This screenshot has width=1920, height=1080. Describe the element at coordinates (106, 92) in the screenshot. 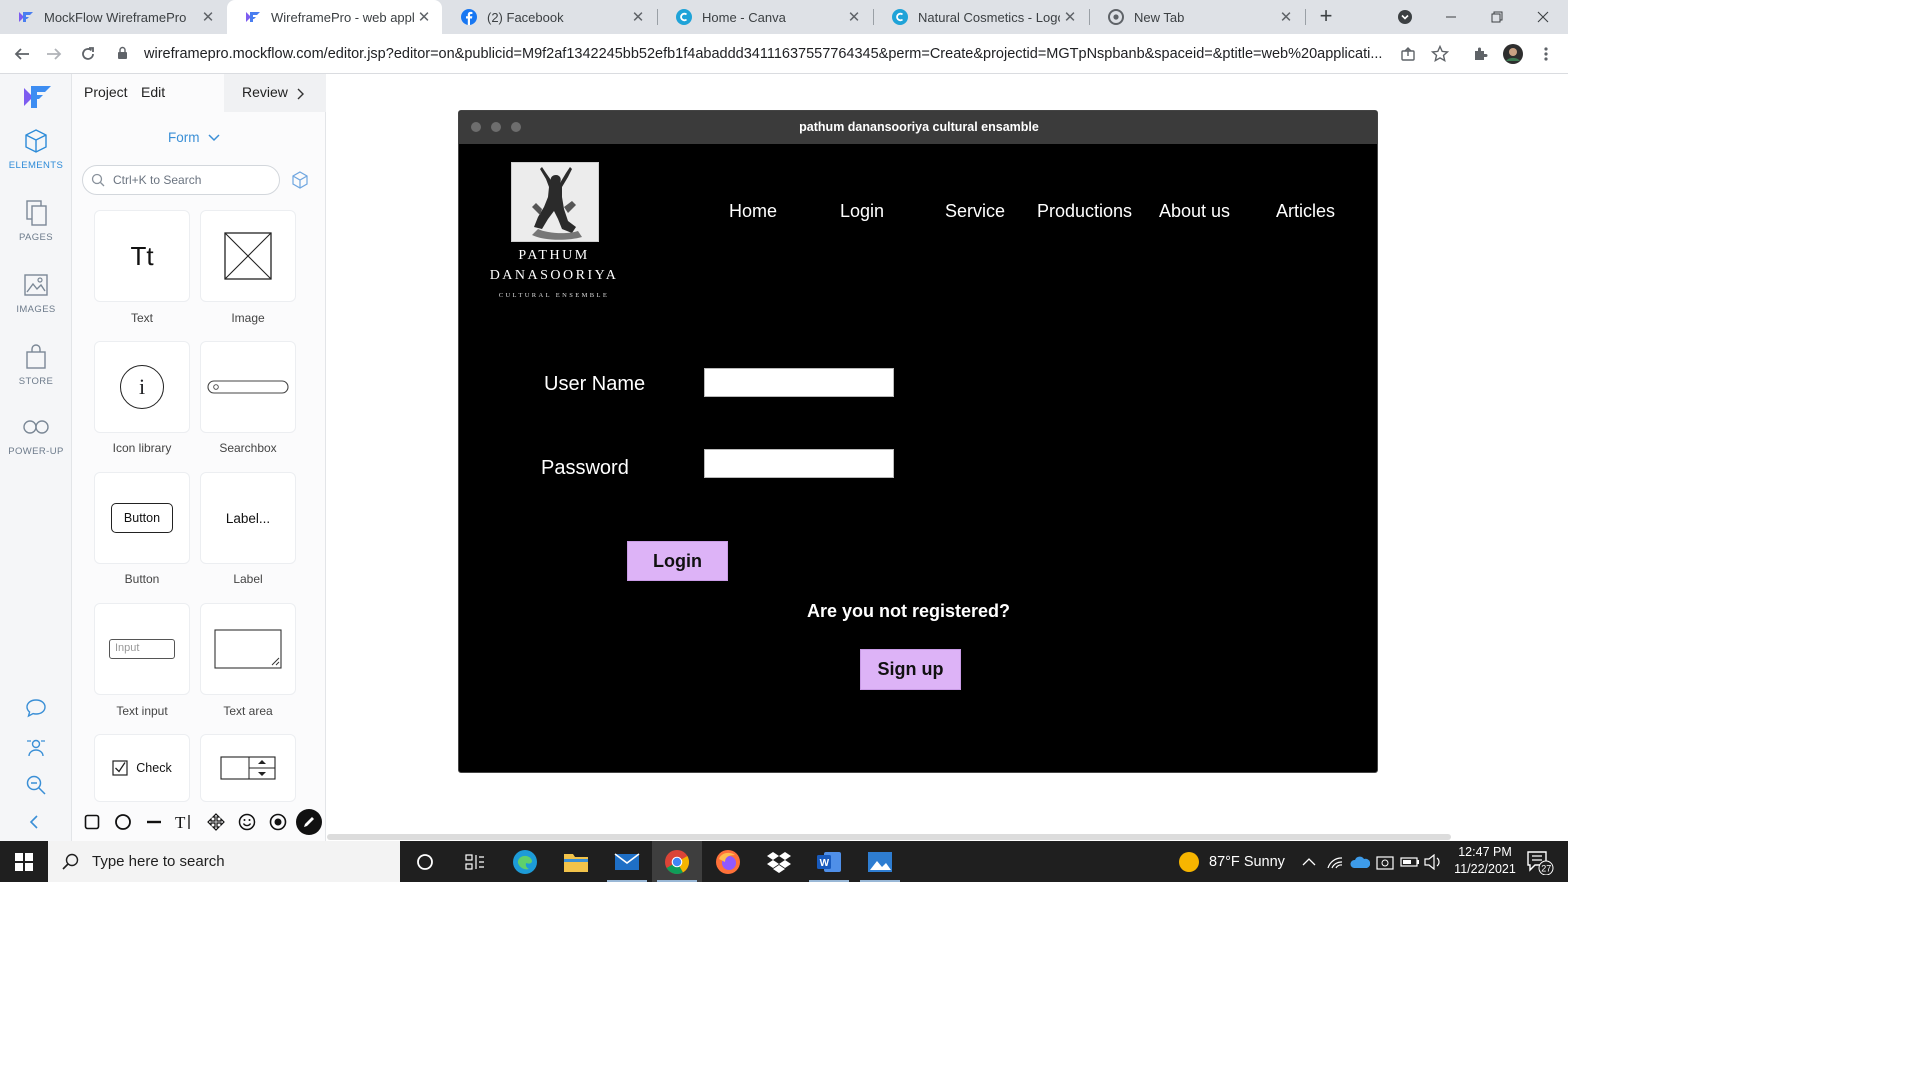

I see `menu-project: Project` at that location.